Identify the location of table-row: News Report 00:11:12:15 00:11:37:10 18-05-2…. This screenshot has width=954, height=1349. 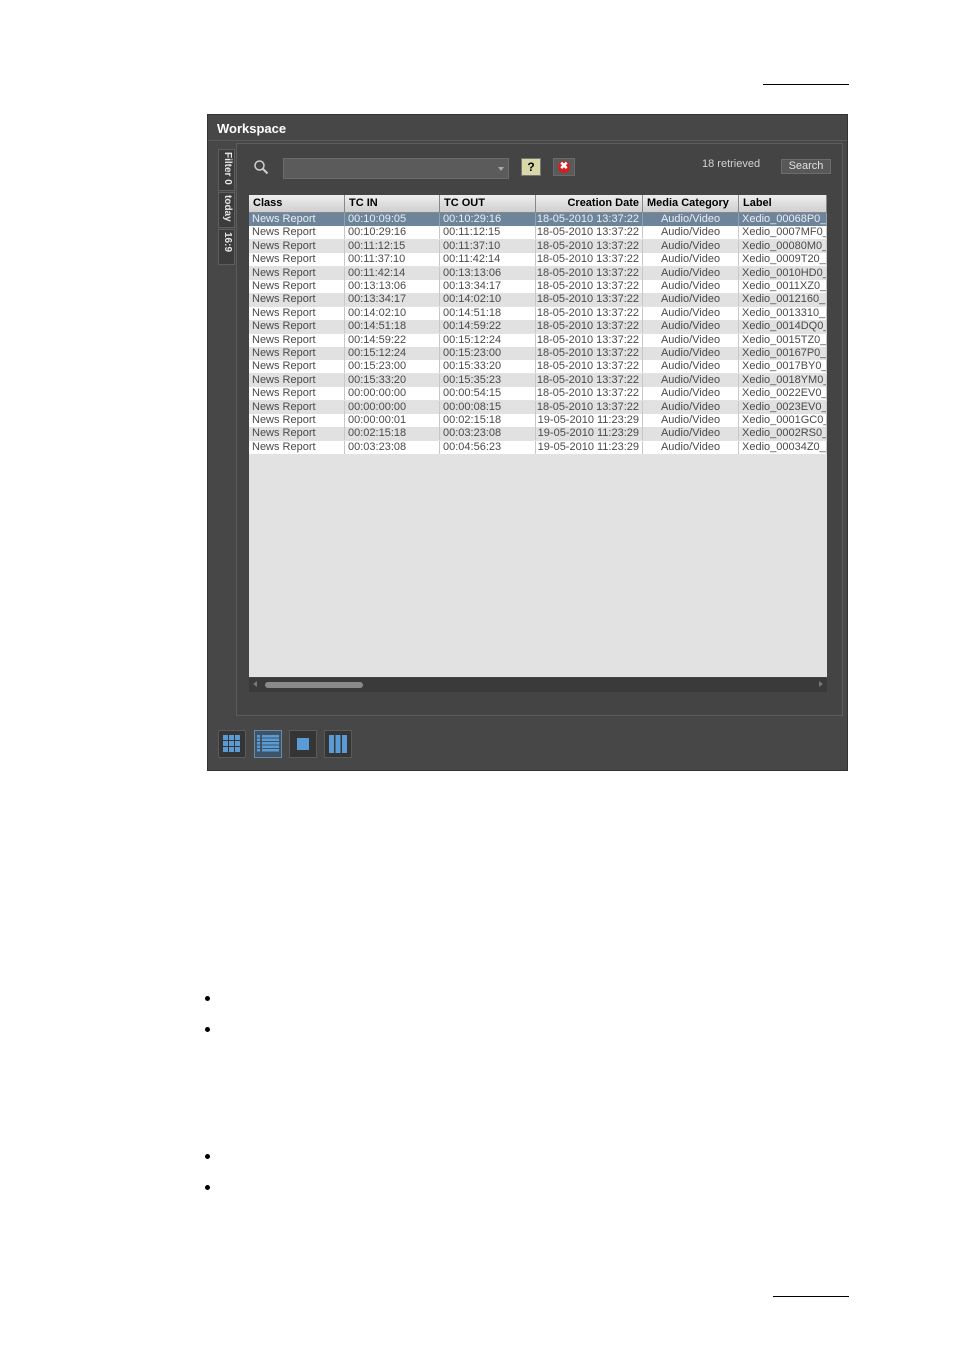
(538, 246).